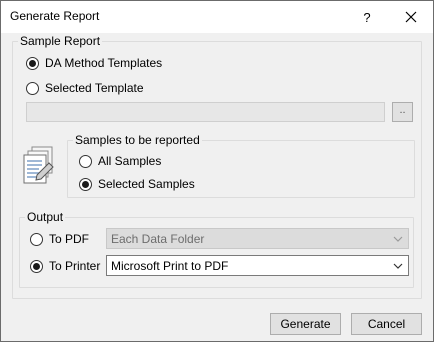  Describe the element at coordinates (60, 41) in the screenshot. I see `sample-report-label: Sample Report` at that location.